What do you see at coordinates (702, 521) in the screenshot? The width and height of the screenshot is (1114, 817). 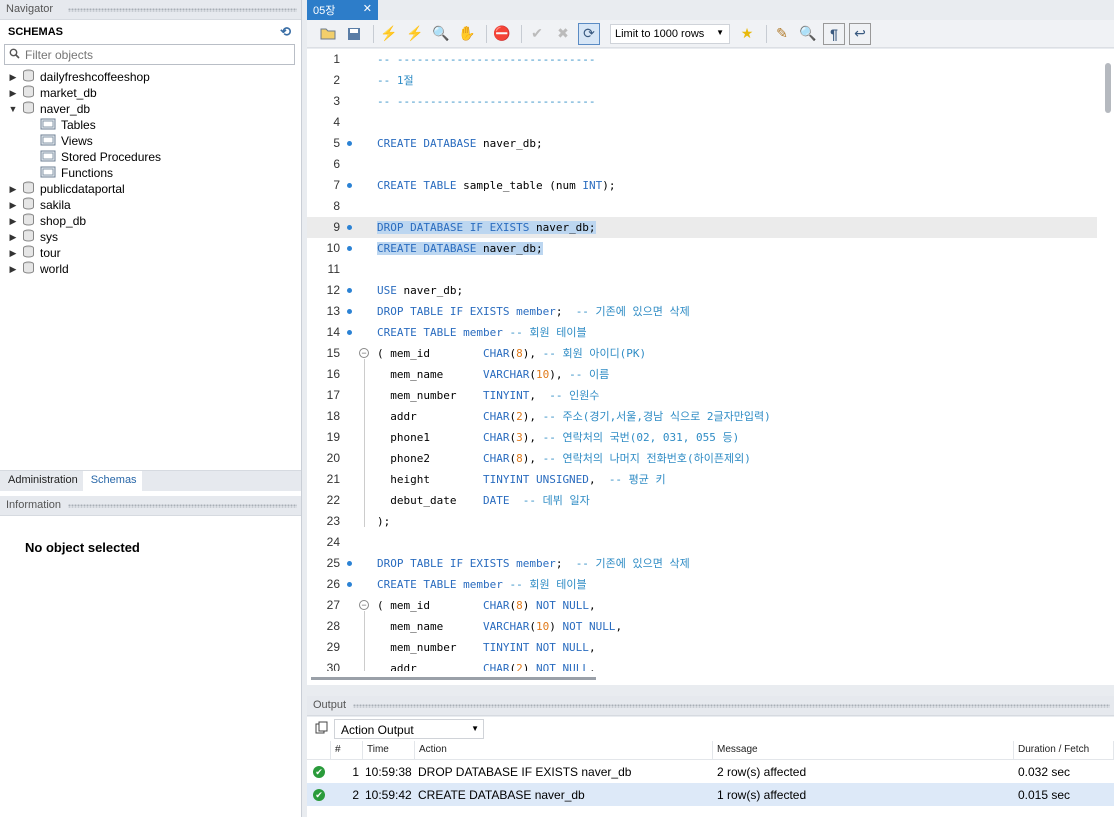 I see `code-line: 23);` at bounding box center [702, 521].